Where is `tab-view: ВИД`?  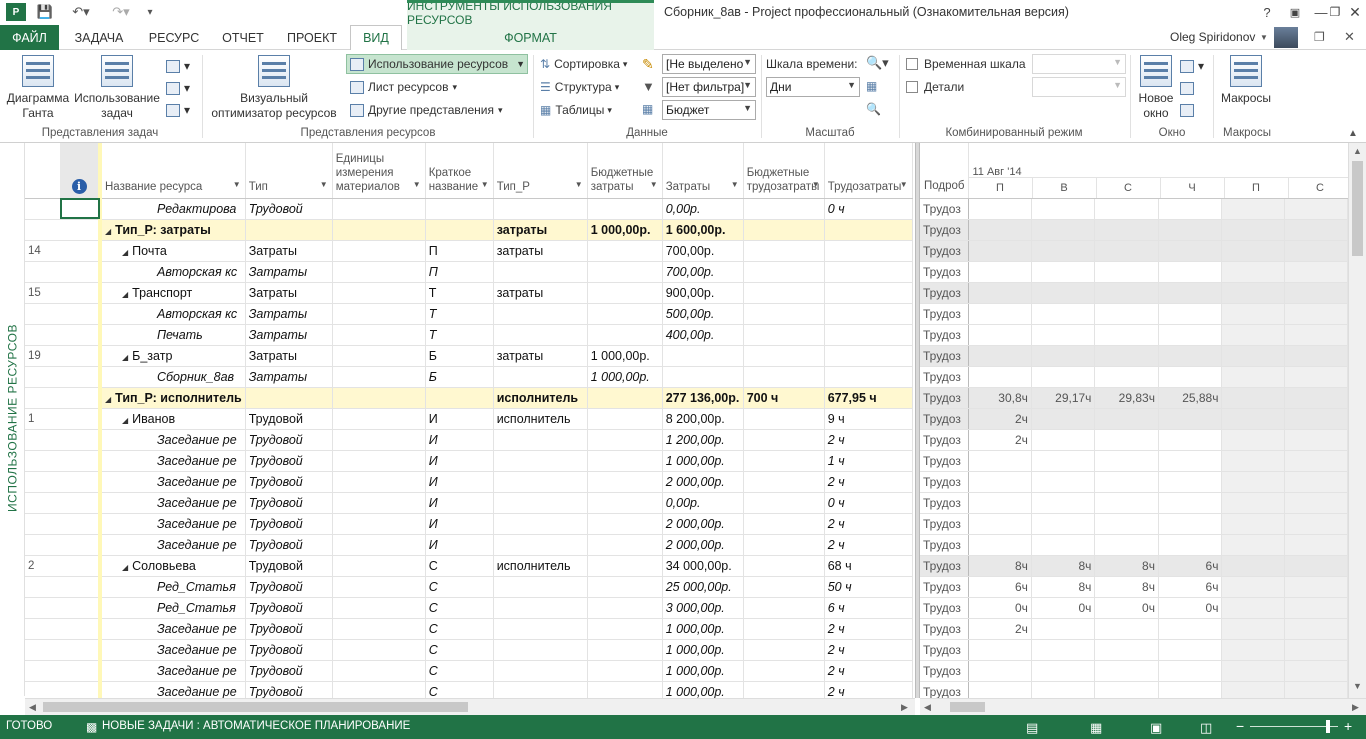
tab-view: ВИД is located at coordinates (376, 38).